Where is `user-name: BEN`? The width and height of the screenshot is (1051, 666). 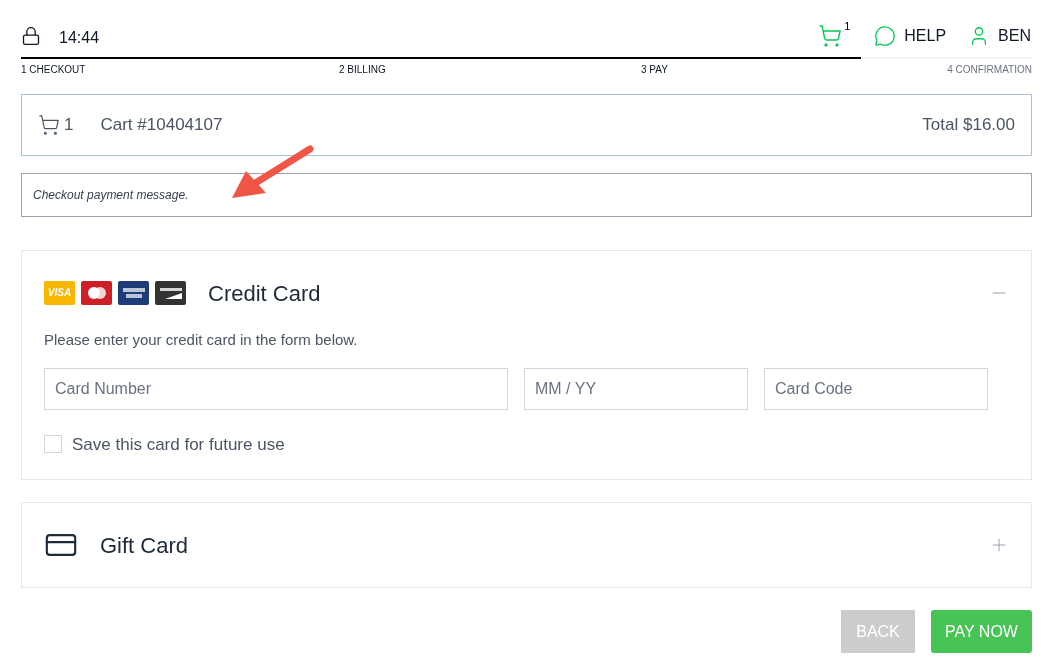 user-name: BEN is located at coordinates (1014, 36).